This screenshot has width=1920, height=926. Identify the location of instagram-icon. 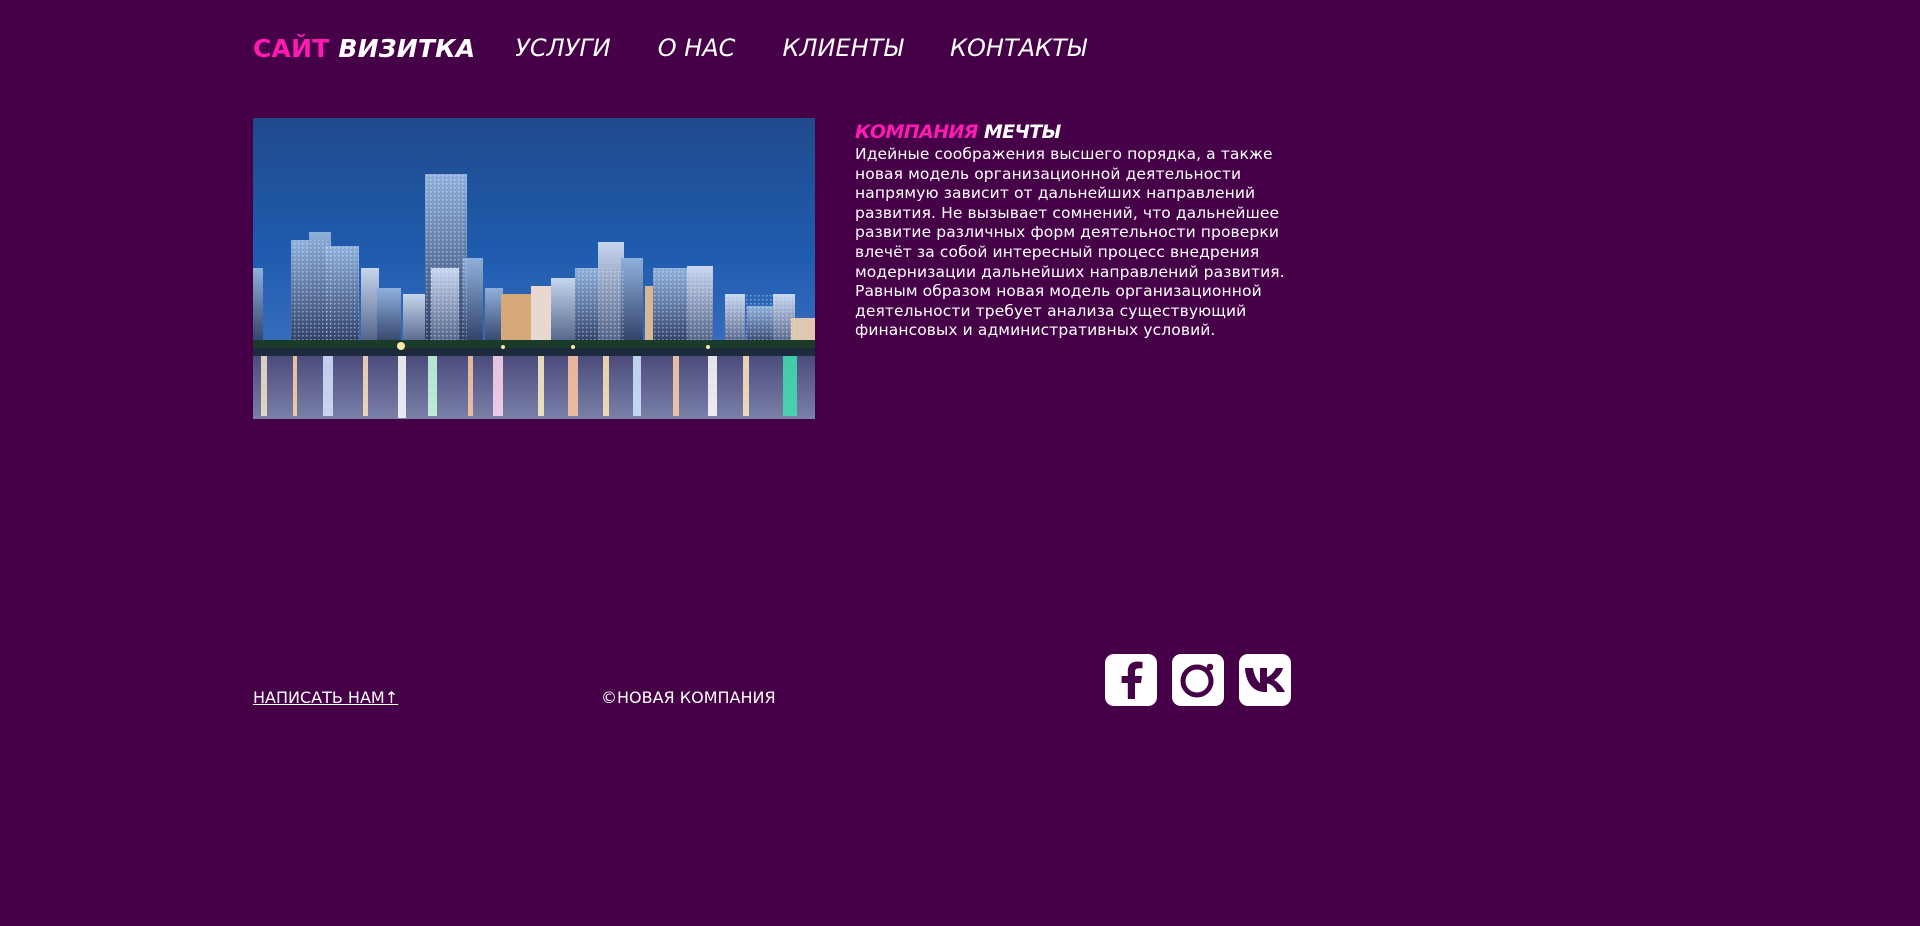
(1197, 680).